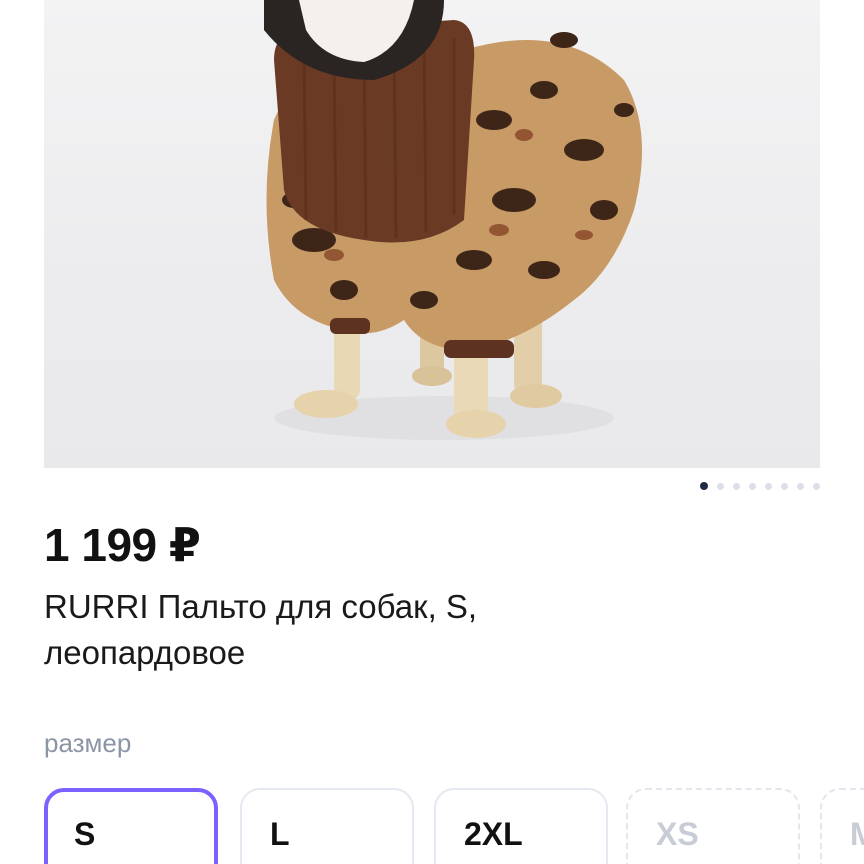 The width and height of the screenshot is (864, 864). Describe the element at coordinates (857, 834) in the screenshot. I see `size-option-label: M` at that location.